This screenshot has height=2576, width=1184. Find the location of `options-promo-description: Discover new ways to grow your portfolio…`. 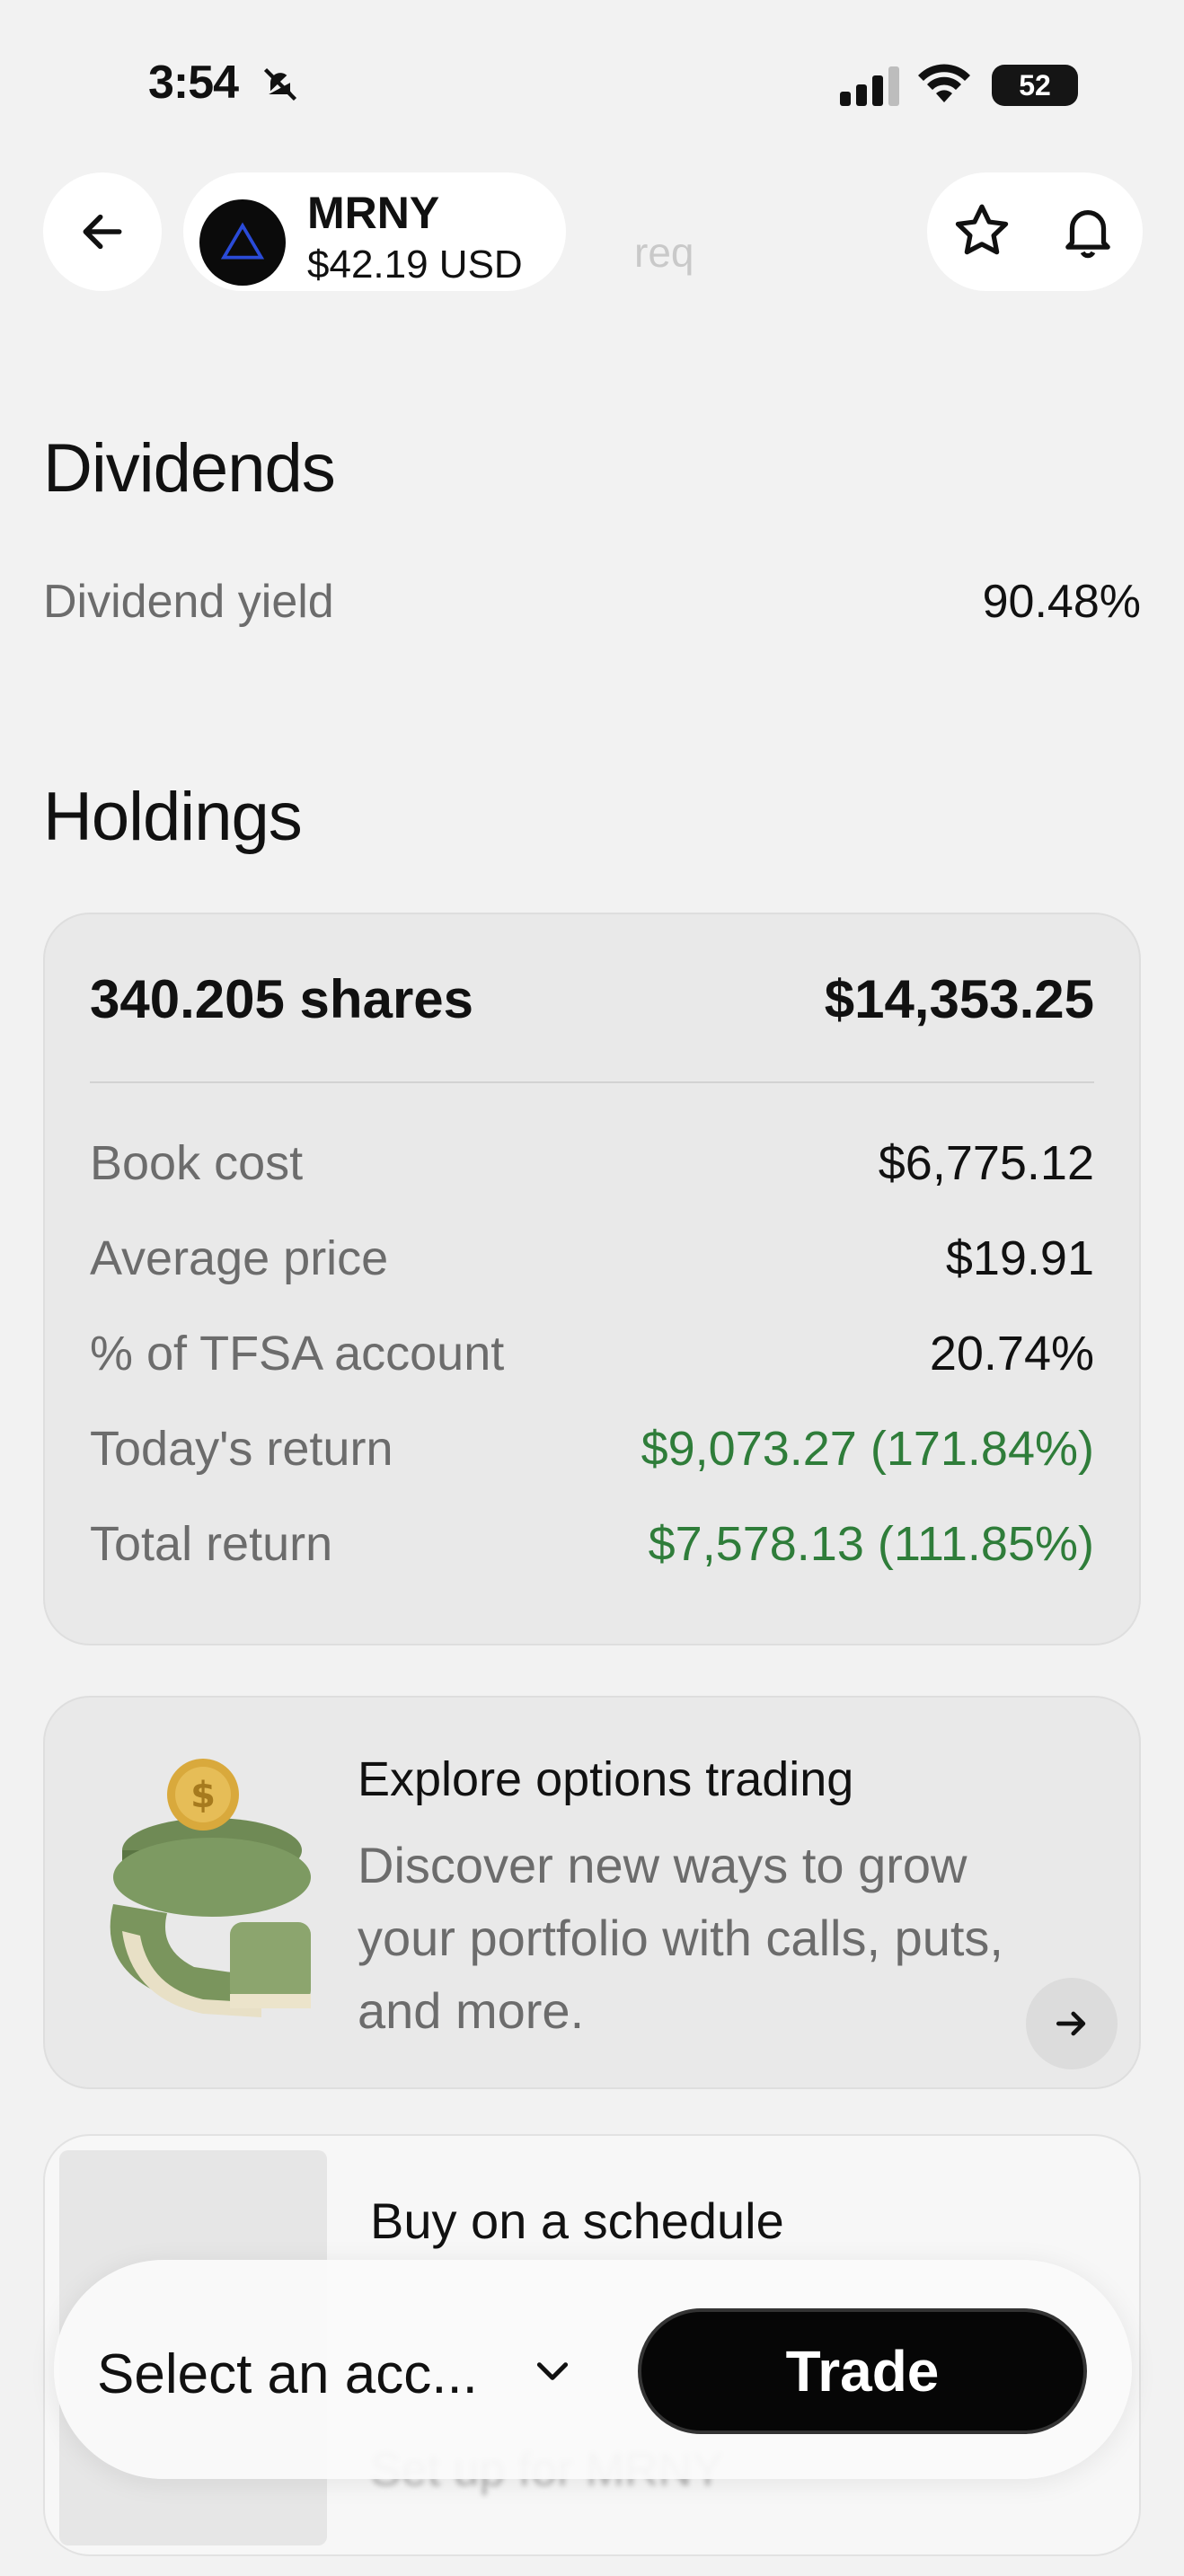

options-promo-description: Discover new ways to grow your portfolio… is located at coordinates (680, 1938).